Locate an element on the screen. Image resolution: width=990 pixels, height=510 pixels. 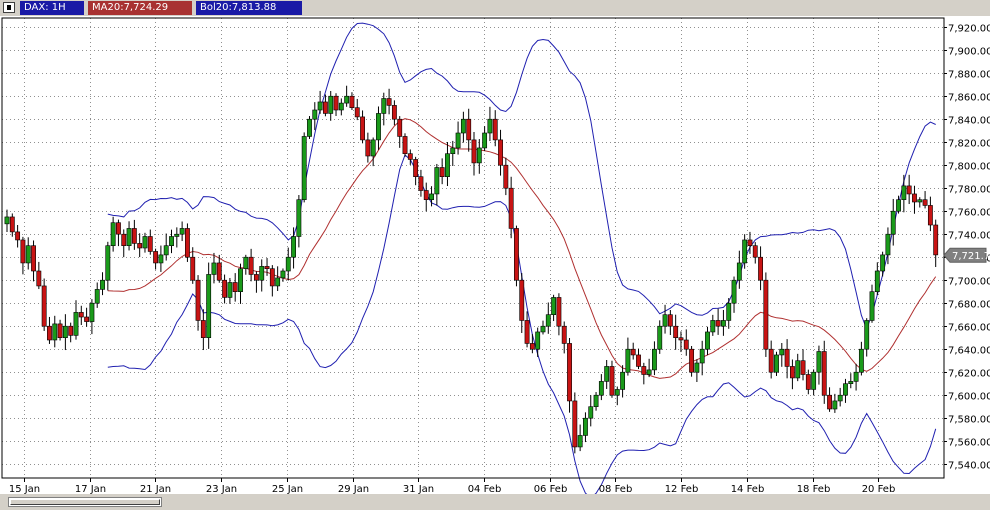
x-tick-label: 18 Feb is located at coordinates (814, 489).